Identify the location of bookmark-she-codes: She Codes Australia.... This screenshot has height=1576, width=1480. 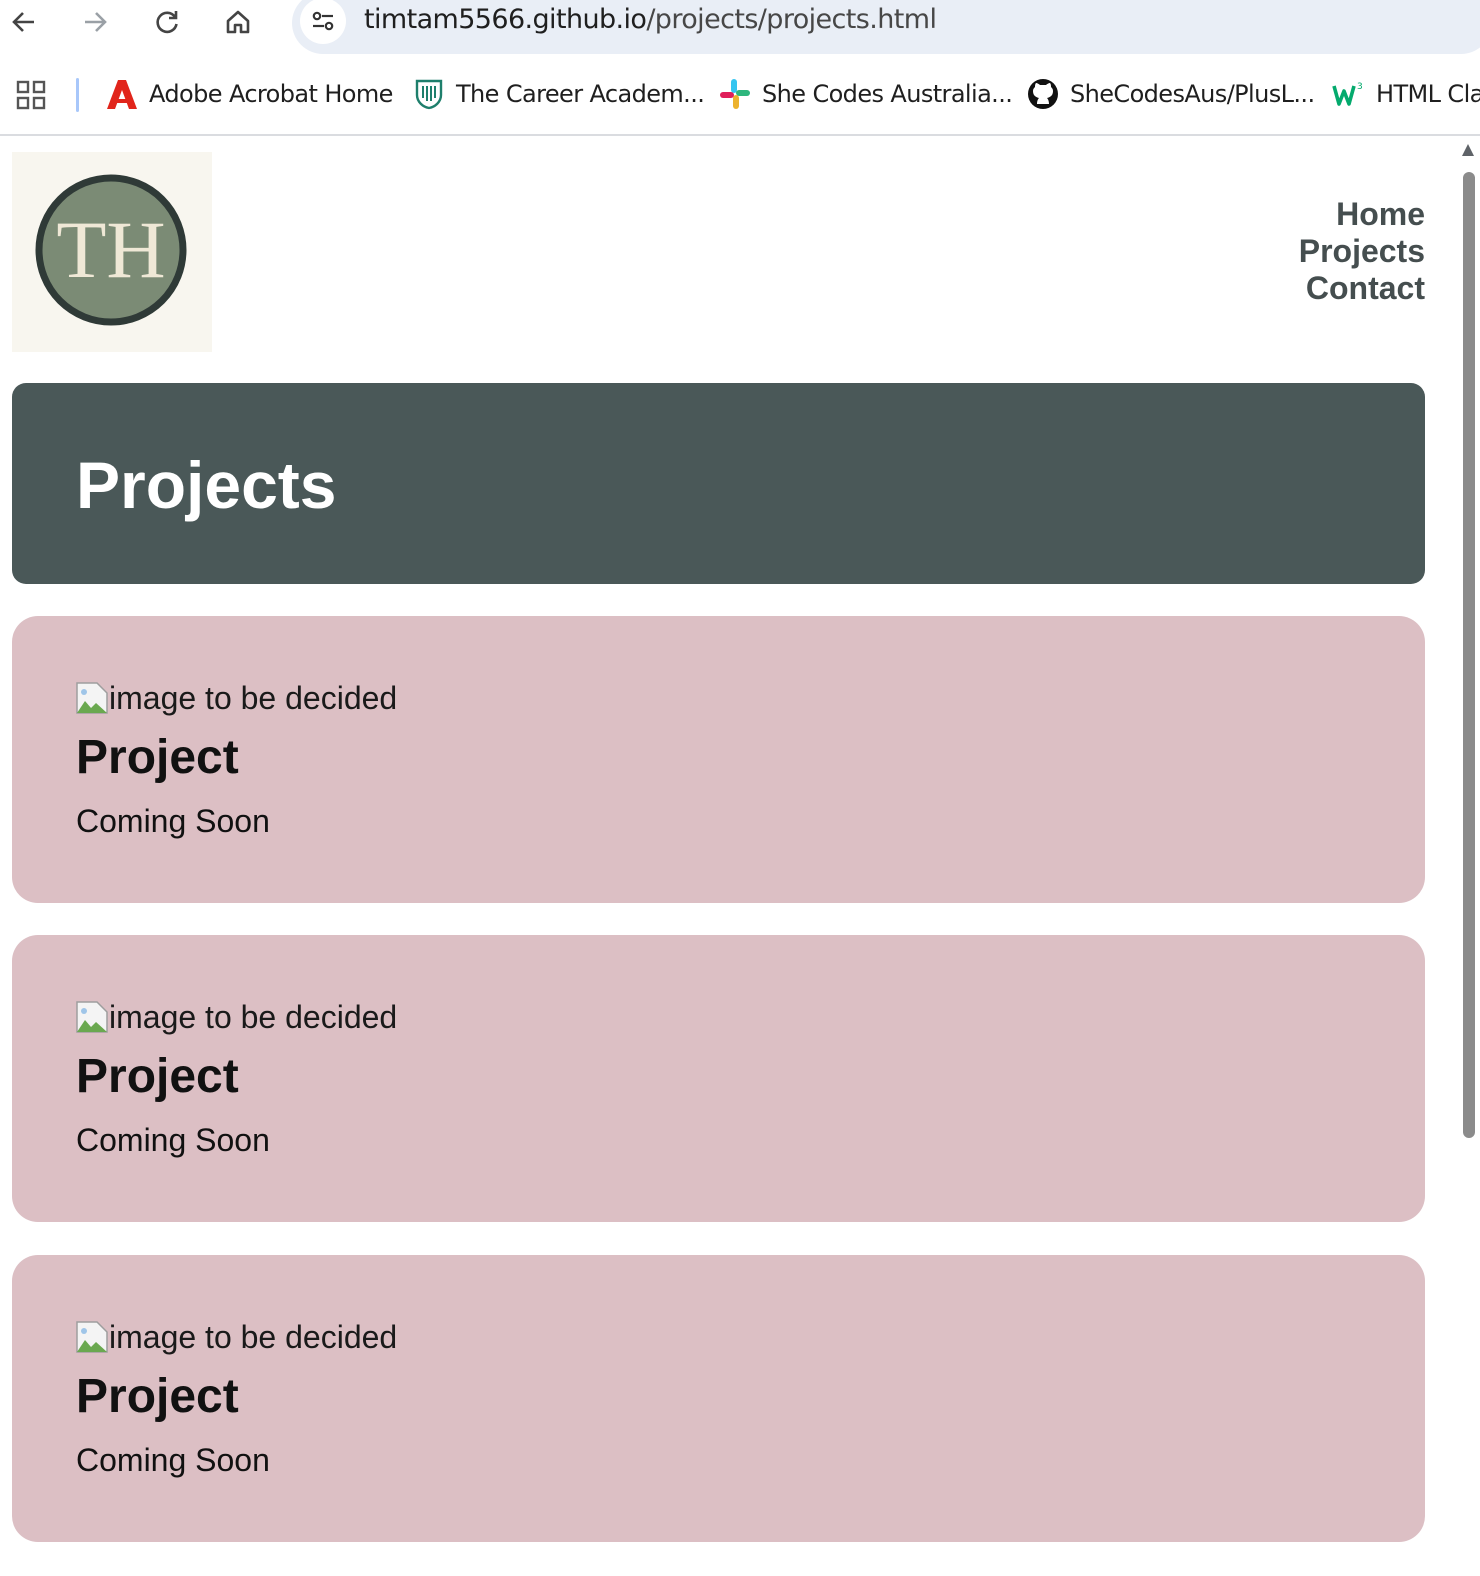
(865, 94).